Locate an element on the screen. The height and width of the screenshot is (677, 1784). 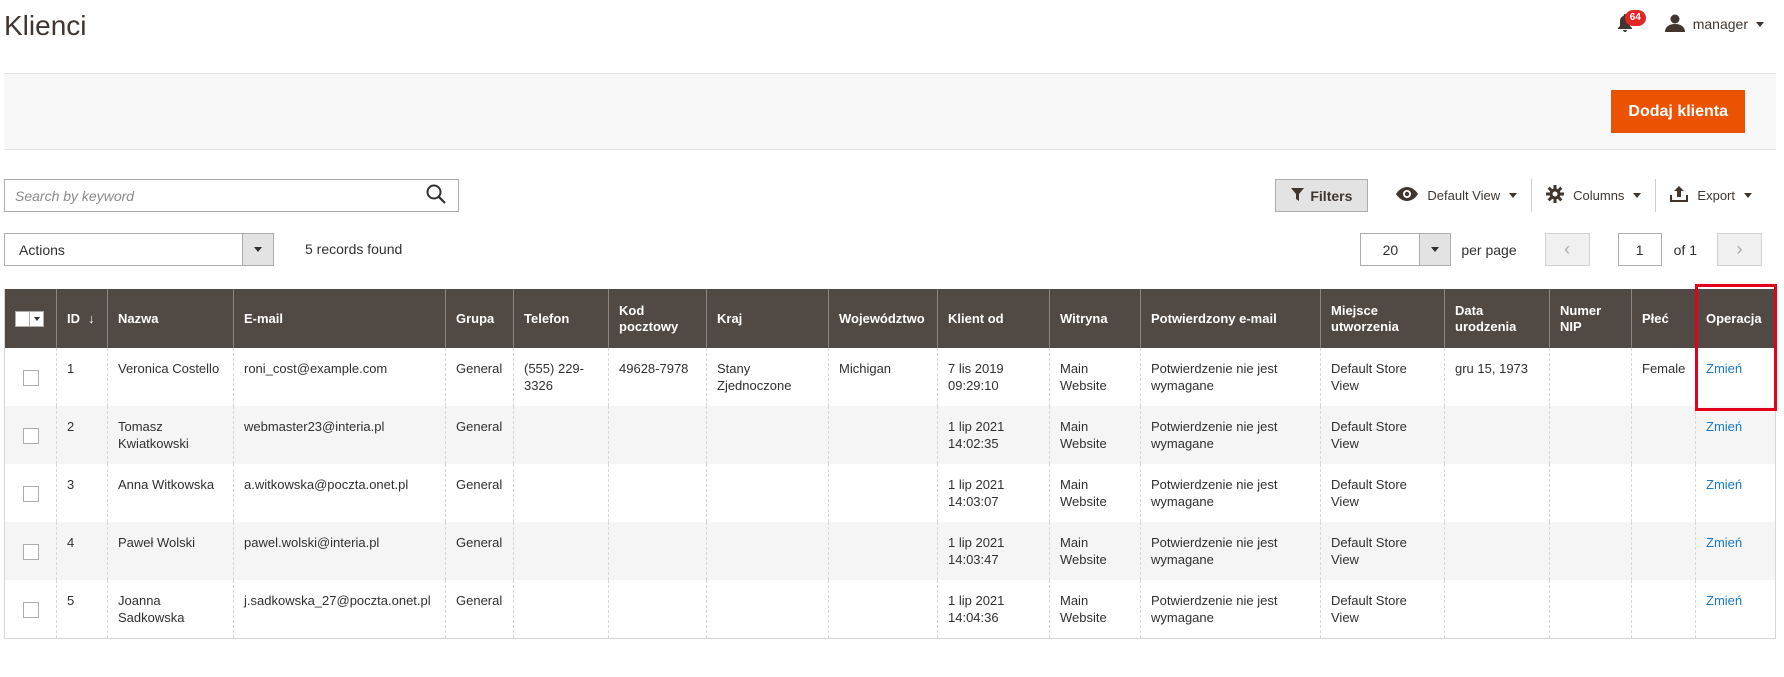
notifications-button: 64 is located at coordinates (1629, 23).